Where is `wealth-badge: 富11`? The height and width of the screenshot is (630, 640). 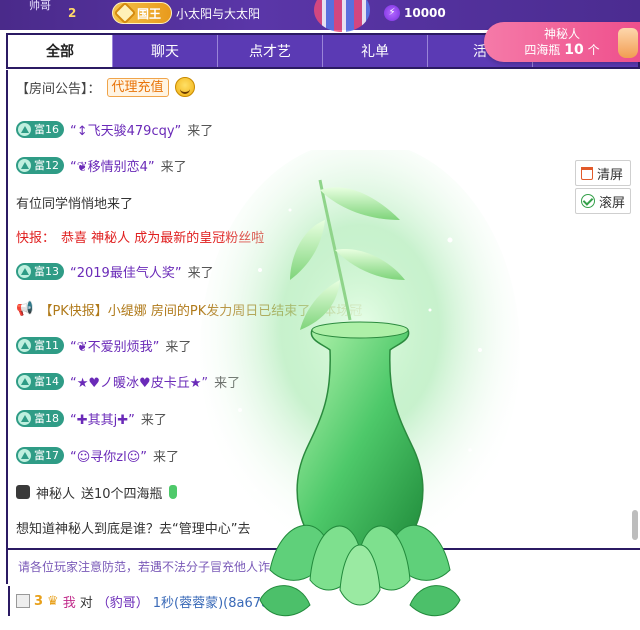
wealth-badge: 富11 is located at coordinates (40, 345).